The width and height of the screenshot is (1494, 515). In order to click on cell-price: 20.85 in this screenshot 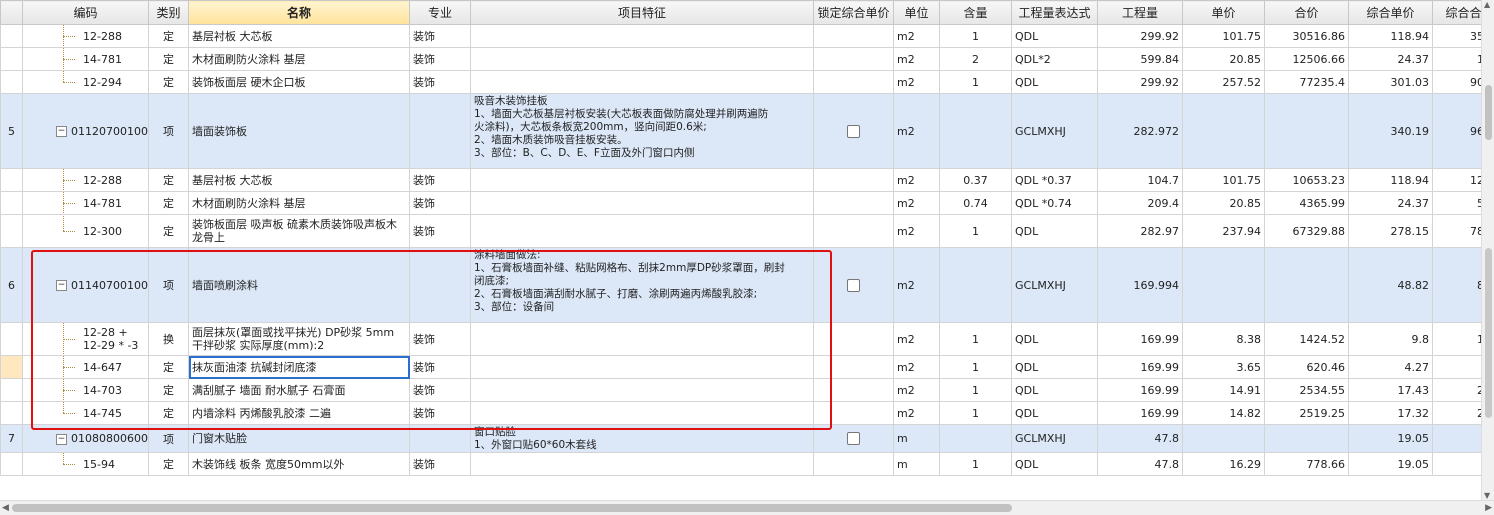, I will do `click(1223, 59)`.